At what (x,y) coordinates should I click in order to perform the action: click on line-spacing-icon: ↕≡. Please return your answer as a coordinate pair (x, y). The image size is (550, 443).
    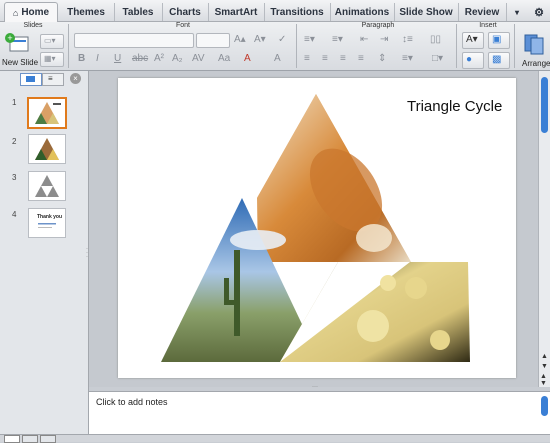
    Looking at the image, I should click on (407, 40).